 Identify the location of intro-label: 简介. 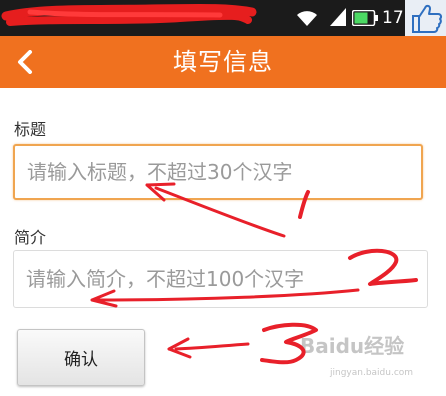
(30, 237).